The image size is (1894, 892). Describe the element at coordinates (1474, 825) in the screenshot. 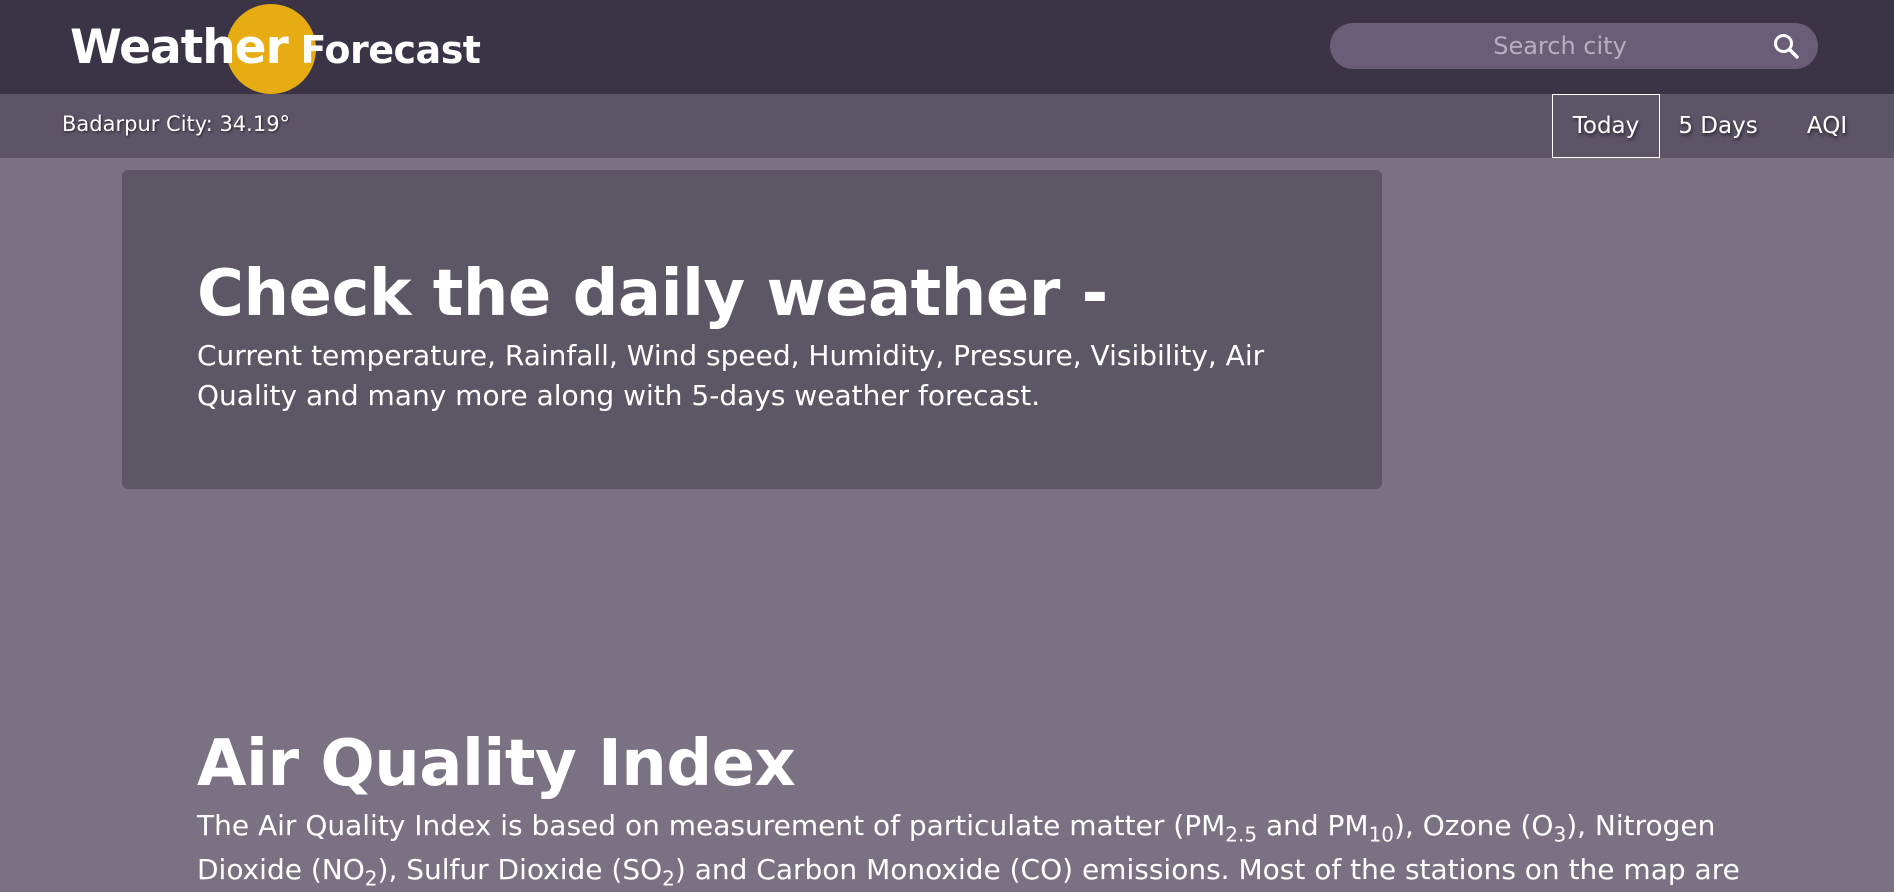

I see `aqi-desc-text: ), Ozone (O` at that location.